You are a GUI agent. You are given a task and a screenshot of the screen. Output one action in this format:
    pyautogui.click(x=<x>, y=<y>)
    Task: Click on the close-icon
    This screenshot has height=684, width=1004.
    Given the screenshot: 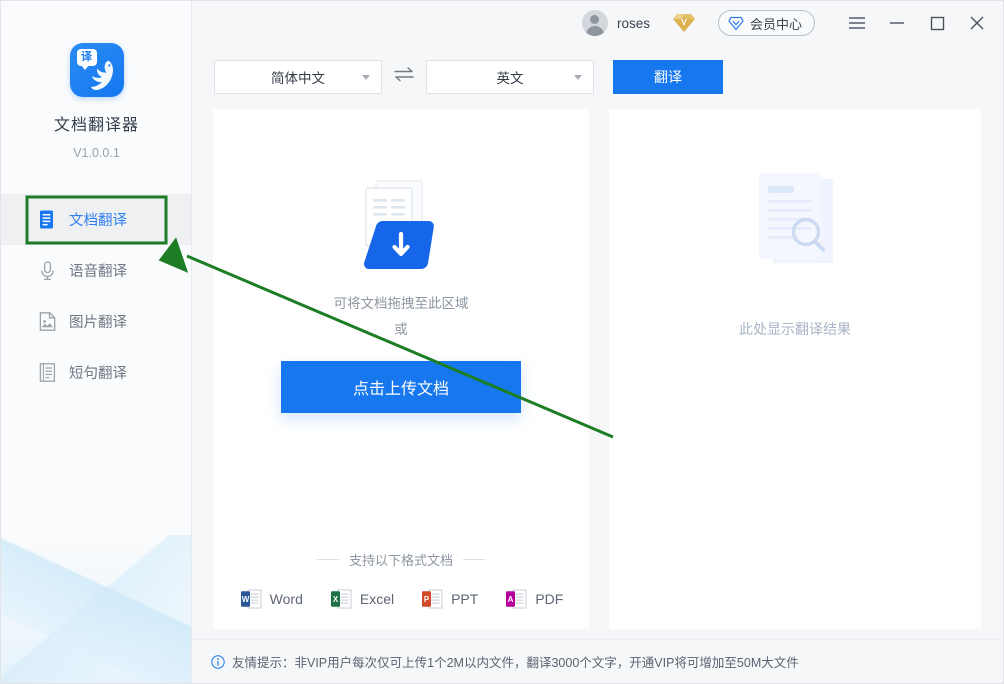 What is the action you would take?
    pyautogui.click(x=977, y=23)
    